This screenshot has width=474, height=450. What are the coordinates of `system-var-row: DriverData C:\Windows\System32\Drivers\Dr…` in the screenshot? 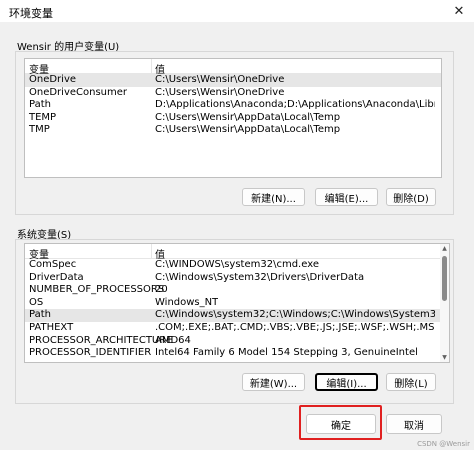 It's located at (237, 278).